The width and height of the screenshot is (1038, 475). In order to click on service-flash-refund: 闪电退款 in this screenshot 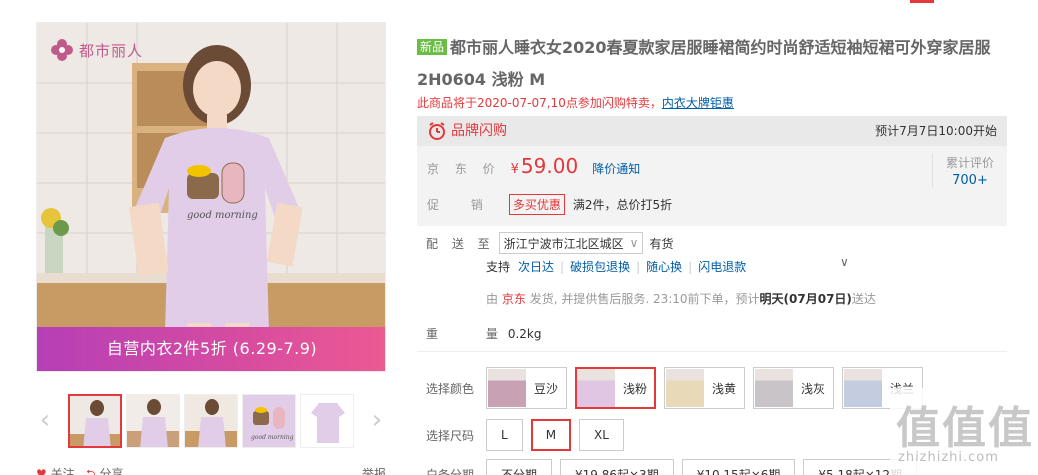, I will do `click(722, 266)`.